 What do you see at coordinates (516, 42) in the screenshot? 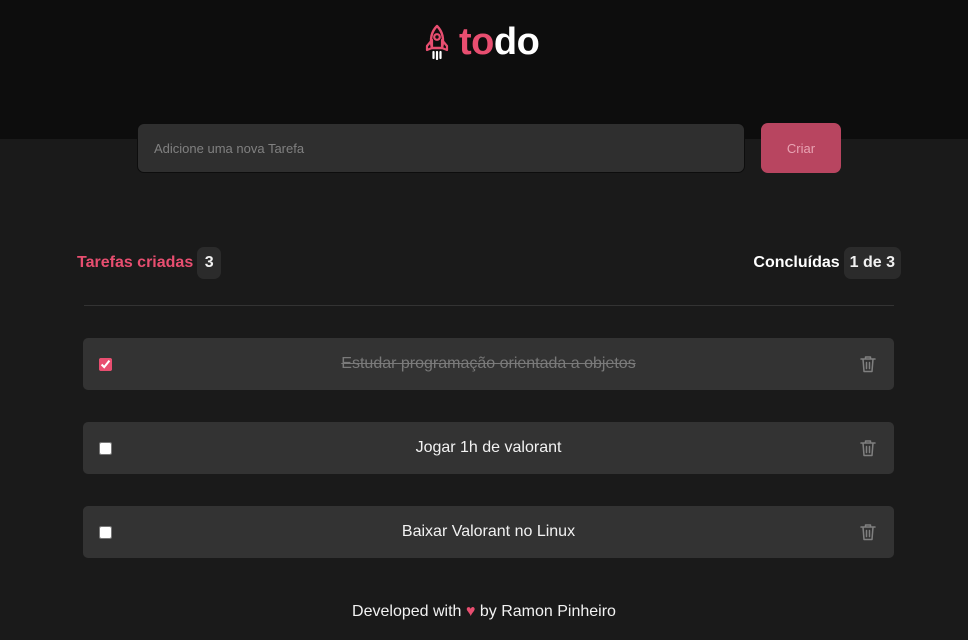
I see `logo-text-do: do` at bounding box center [516, 42].